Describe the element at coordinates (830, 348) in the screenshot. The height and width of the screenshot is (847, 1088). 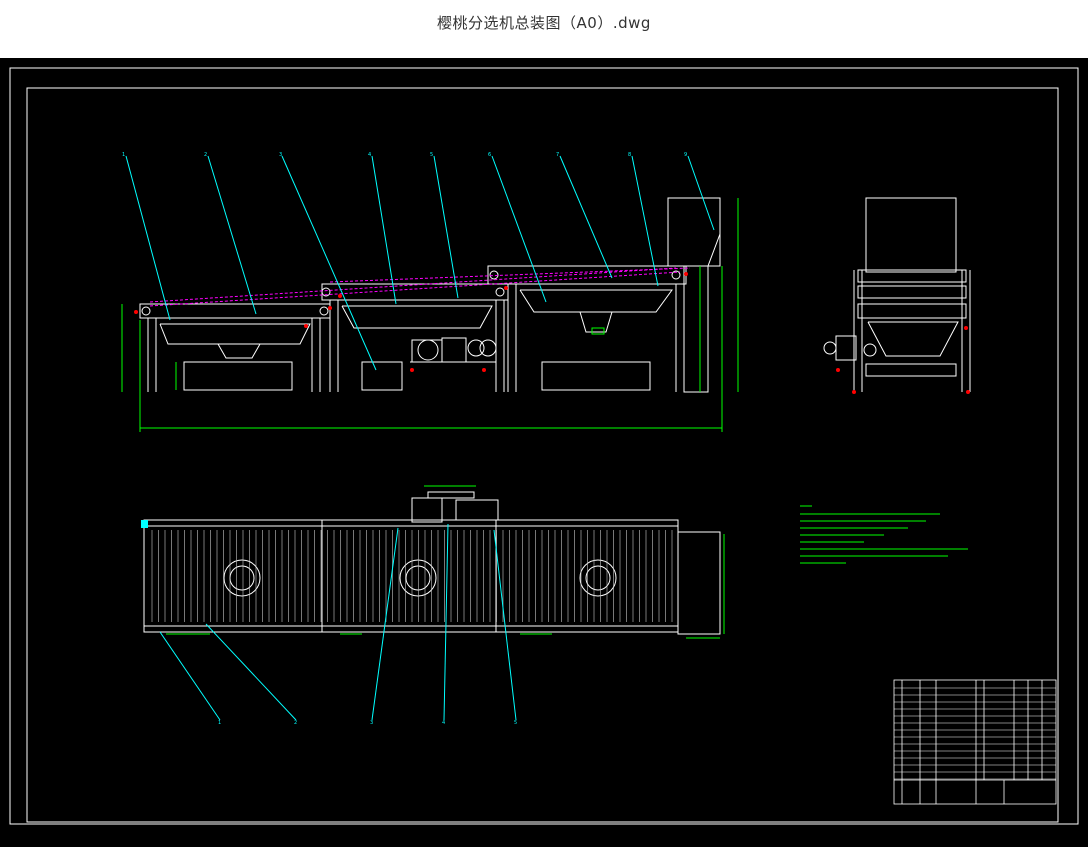
I see `side-motor` at that location.